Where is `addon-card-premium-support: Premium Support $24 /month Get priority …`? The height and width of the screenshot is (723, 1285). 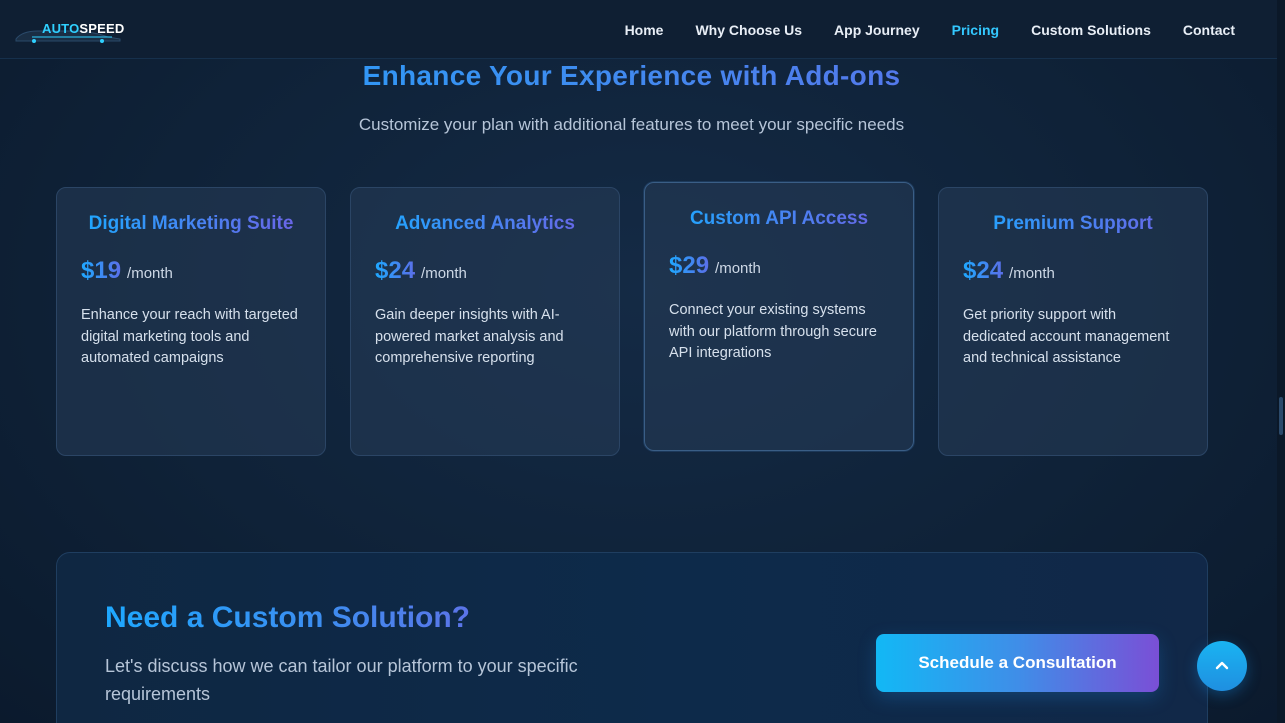
addon-card-premium-support: Premium Support $24 /month Get priority … is located at coordinates (1073, 321).